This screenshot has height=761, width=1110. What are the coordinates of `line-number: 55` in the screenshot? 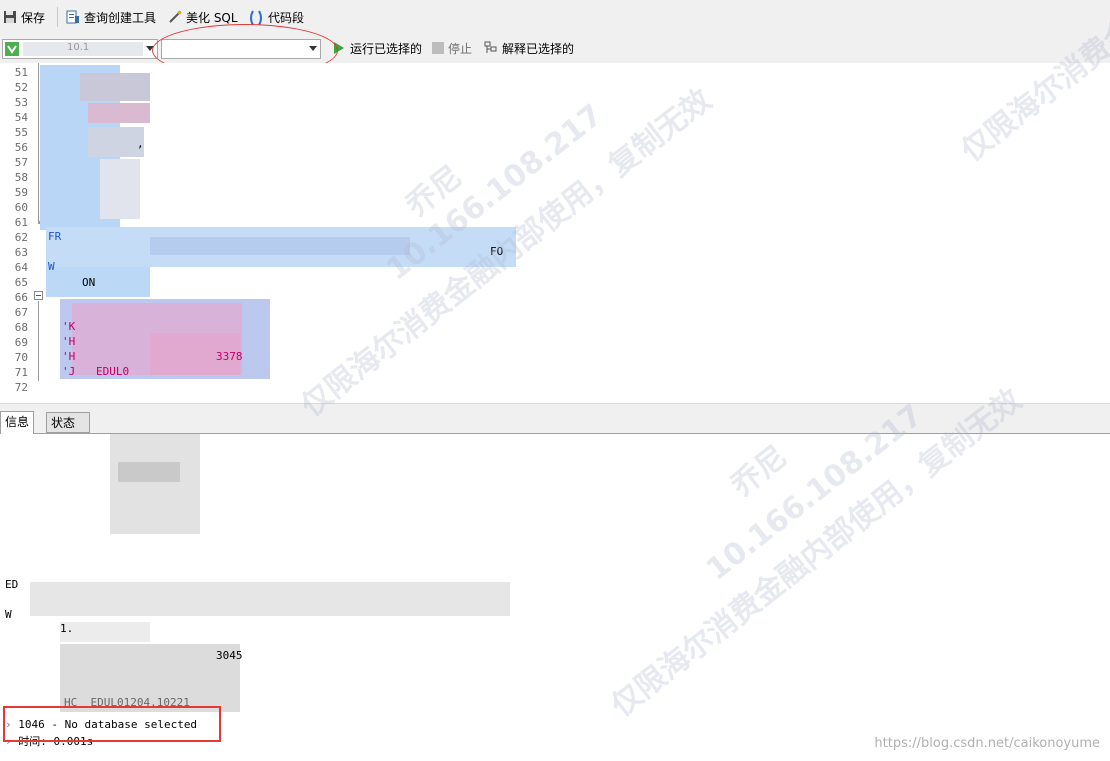 It's located at (21, 132).